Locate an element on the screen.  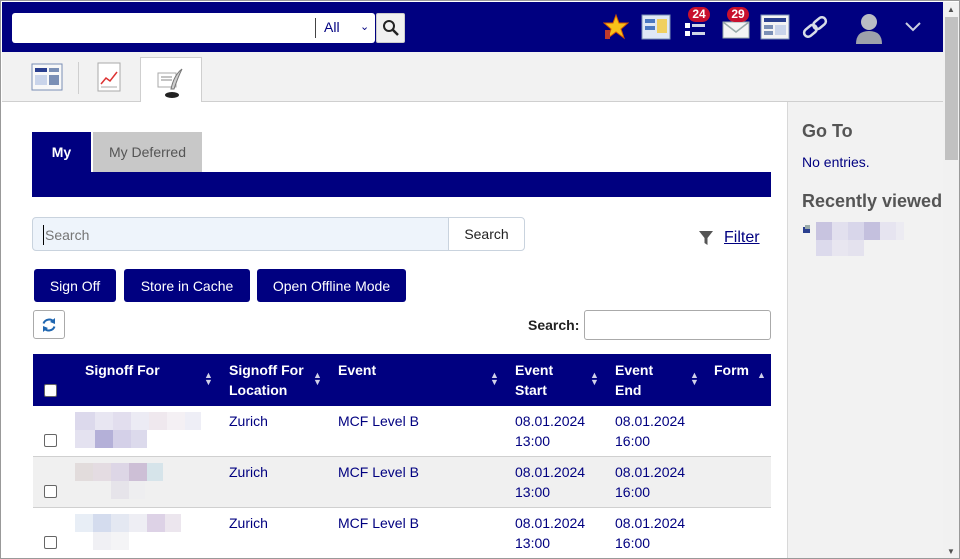
scroll-down-arrow-icon: ▼ is located at coordinates (951, 551).